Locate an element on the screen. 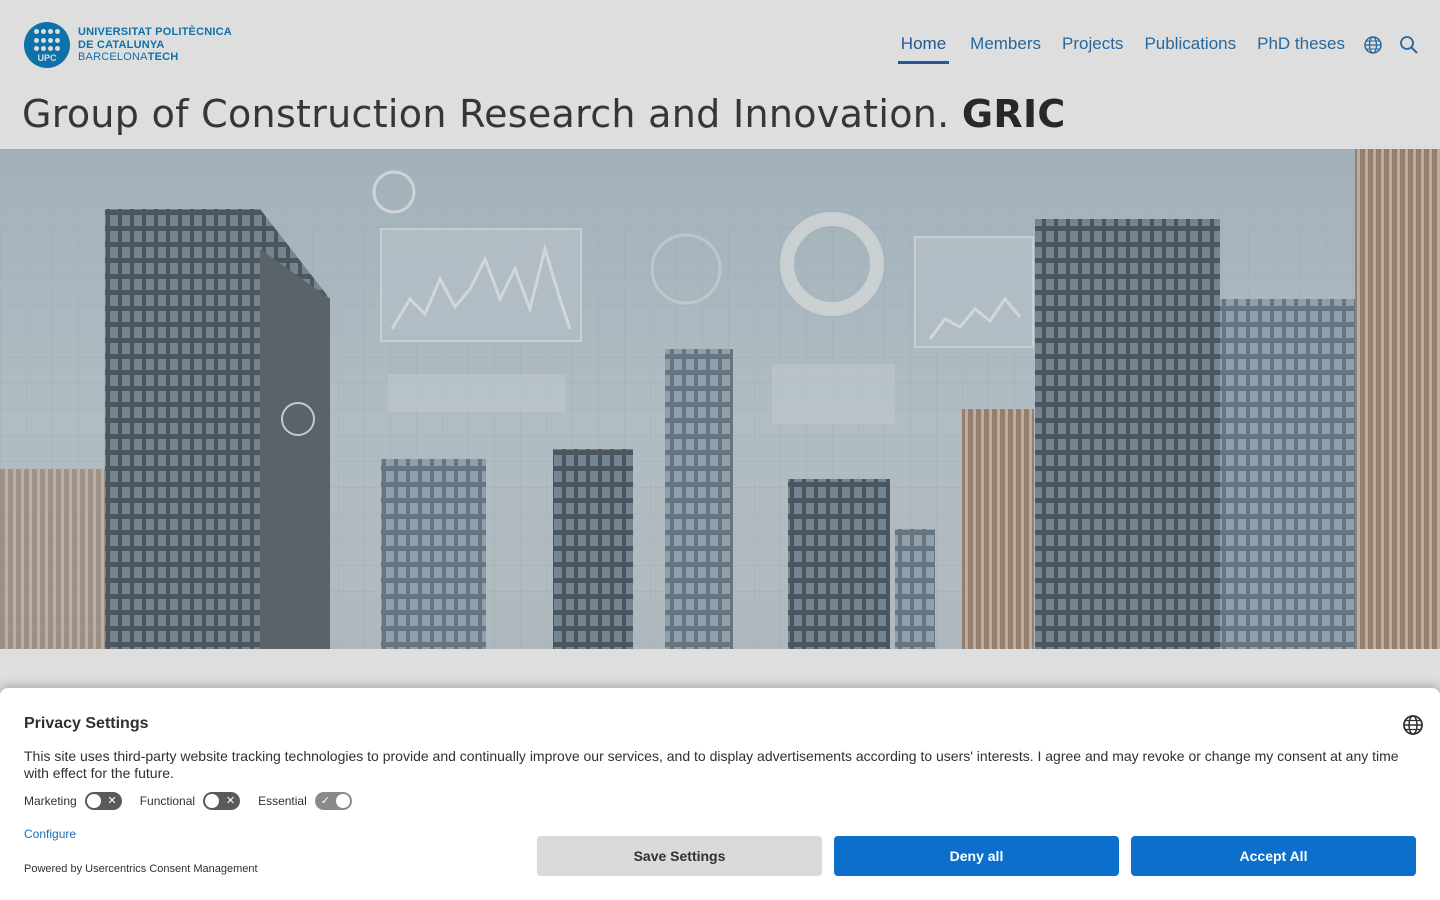 This screenshot has width=1440, height=900. toggle-functional: Functional ✕ is located at coordinates (190, 801).